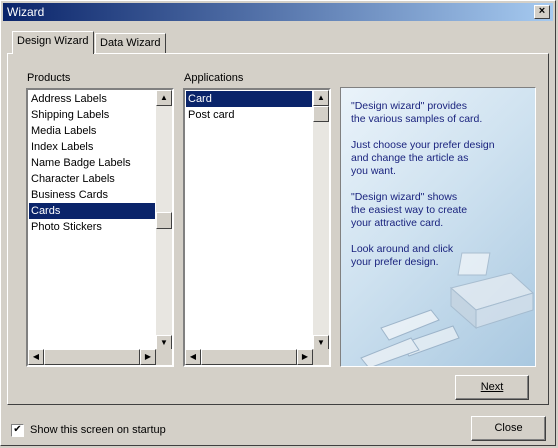 Image resolution: width=558 pixels, height=448 pixels. Describe the element at coordinates (49, 78) in the screenshot. I see `products-label: Products` at that location.